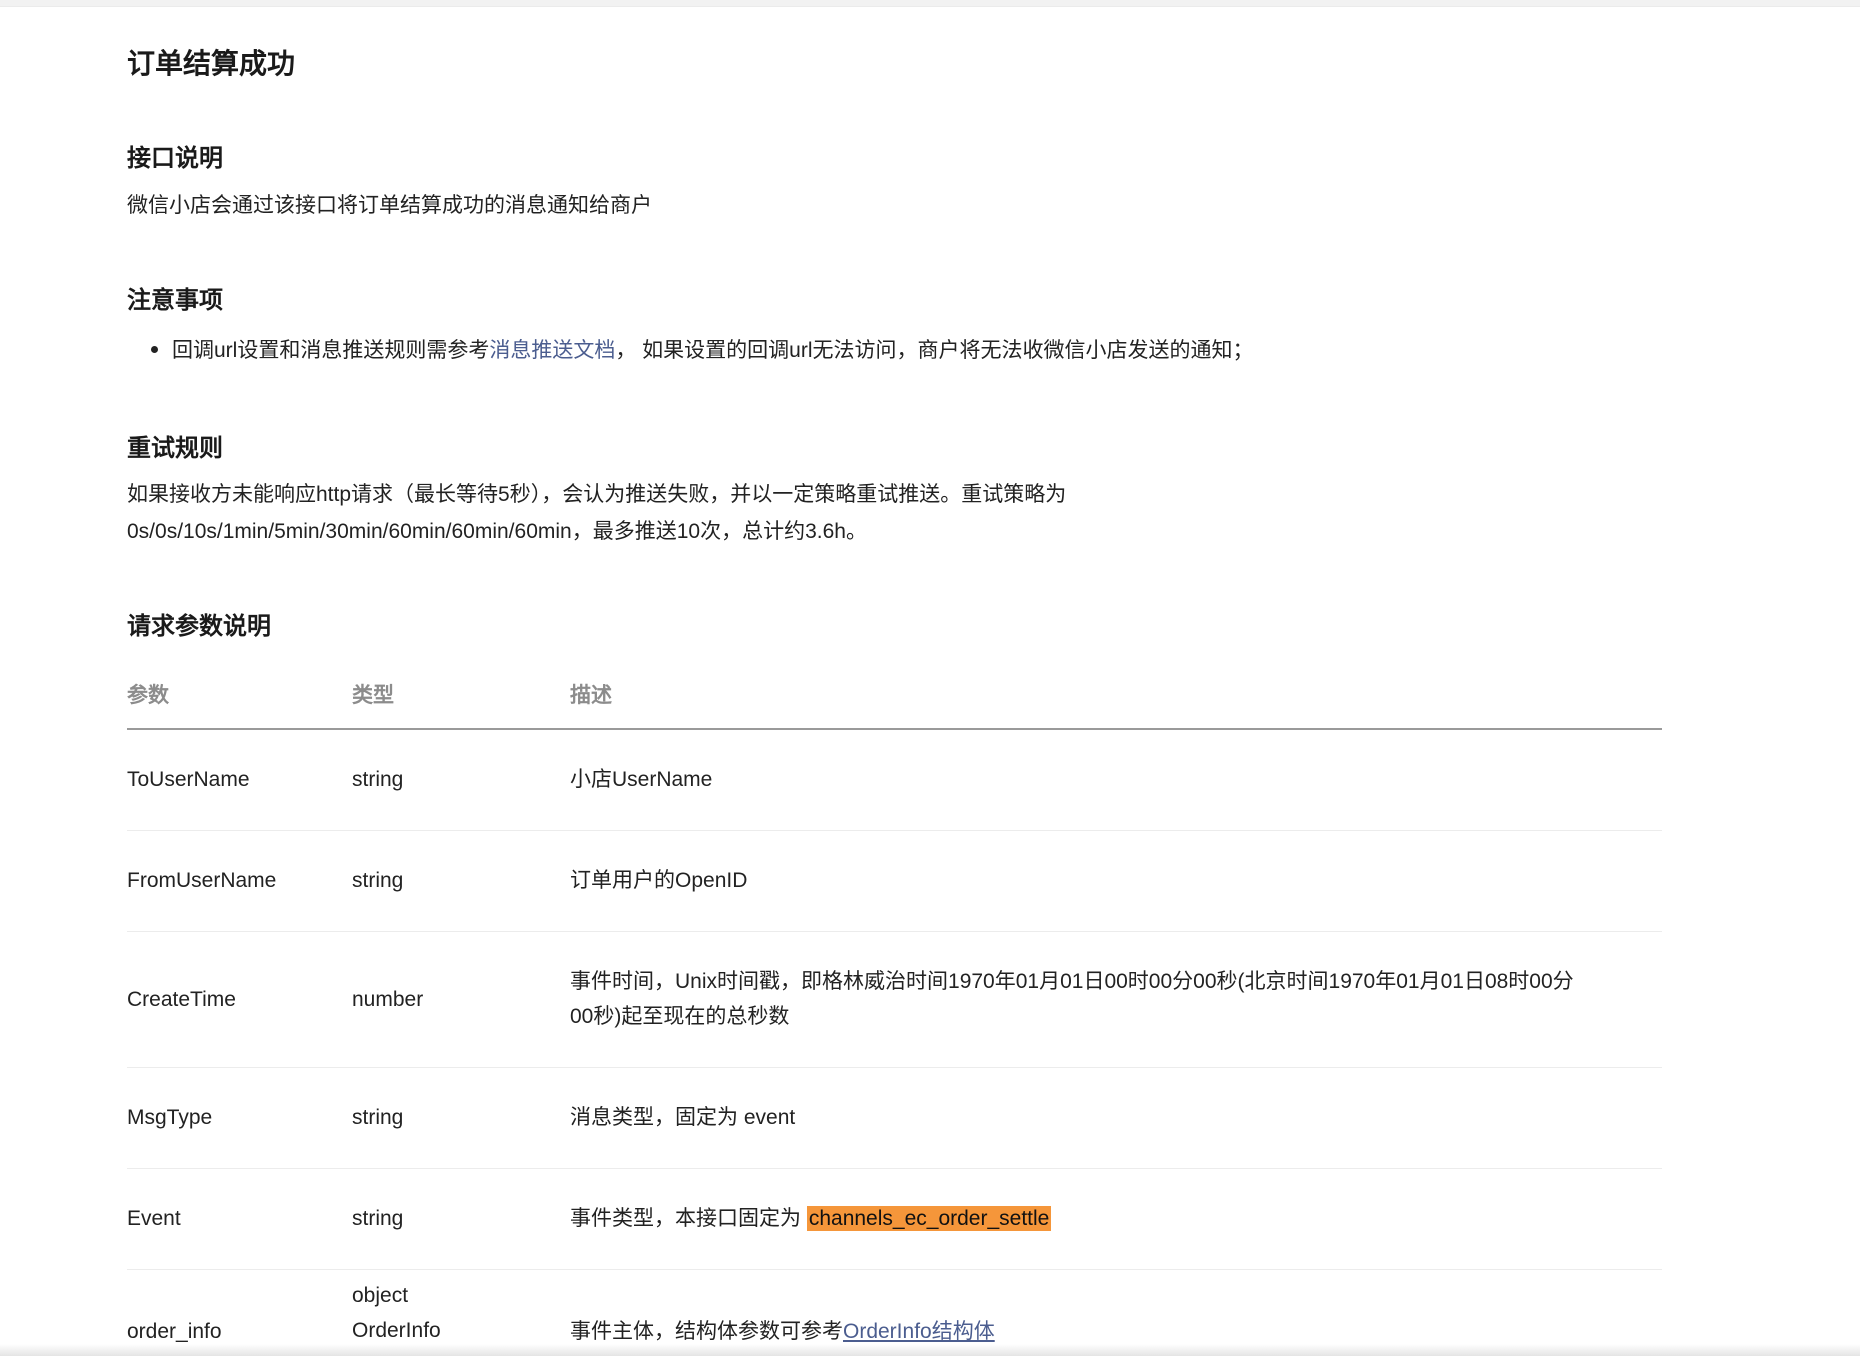 This screenshot has height=1370, width=1860. What do you see at coordinates (930, 1350) in the screenshot?
I see `bottom-scroll-shade` at bounding box center [930, 1350].